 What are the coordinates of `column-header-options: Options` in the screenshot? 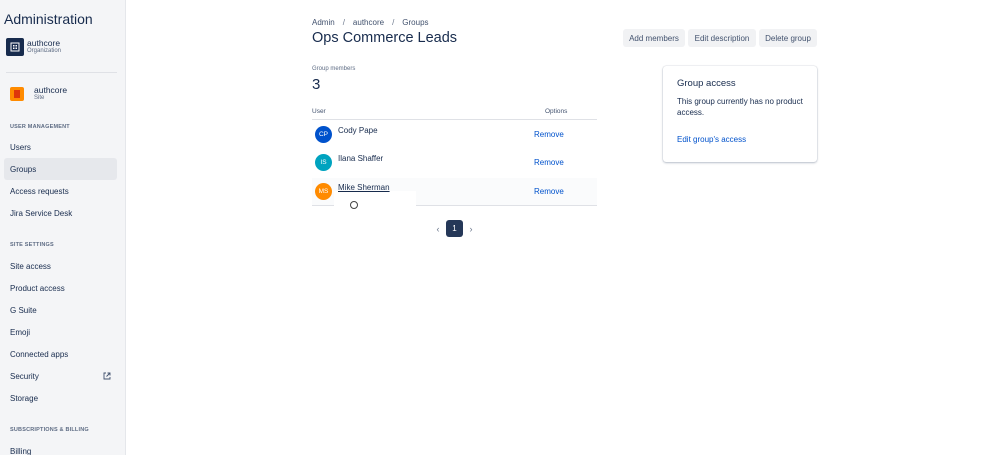 It's located at (556, 111).